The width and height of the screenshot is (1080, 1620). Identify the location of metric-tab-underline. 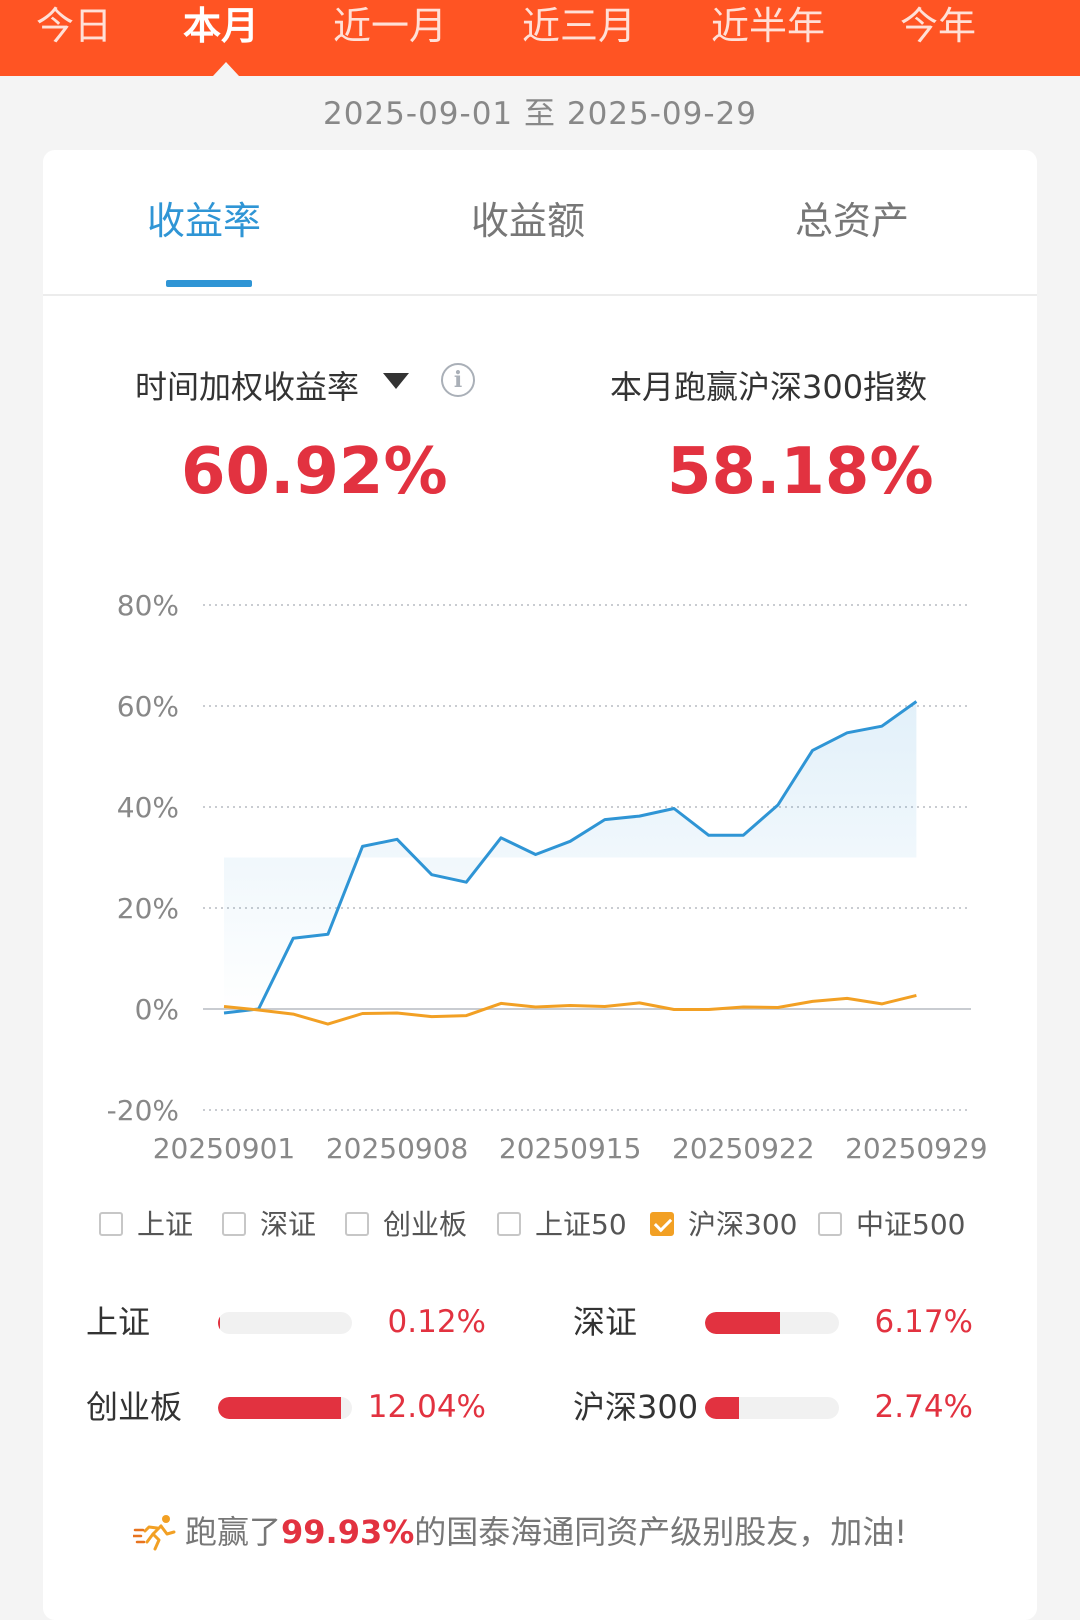
(209, 283).